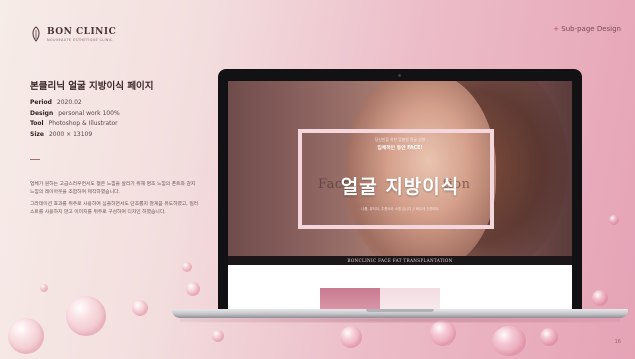  I want to click on meta-tool: Tool Photoshop & Illustrator, so click(74, 123).